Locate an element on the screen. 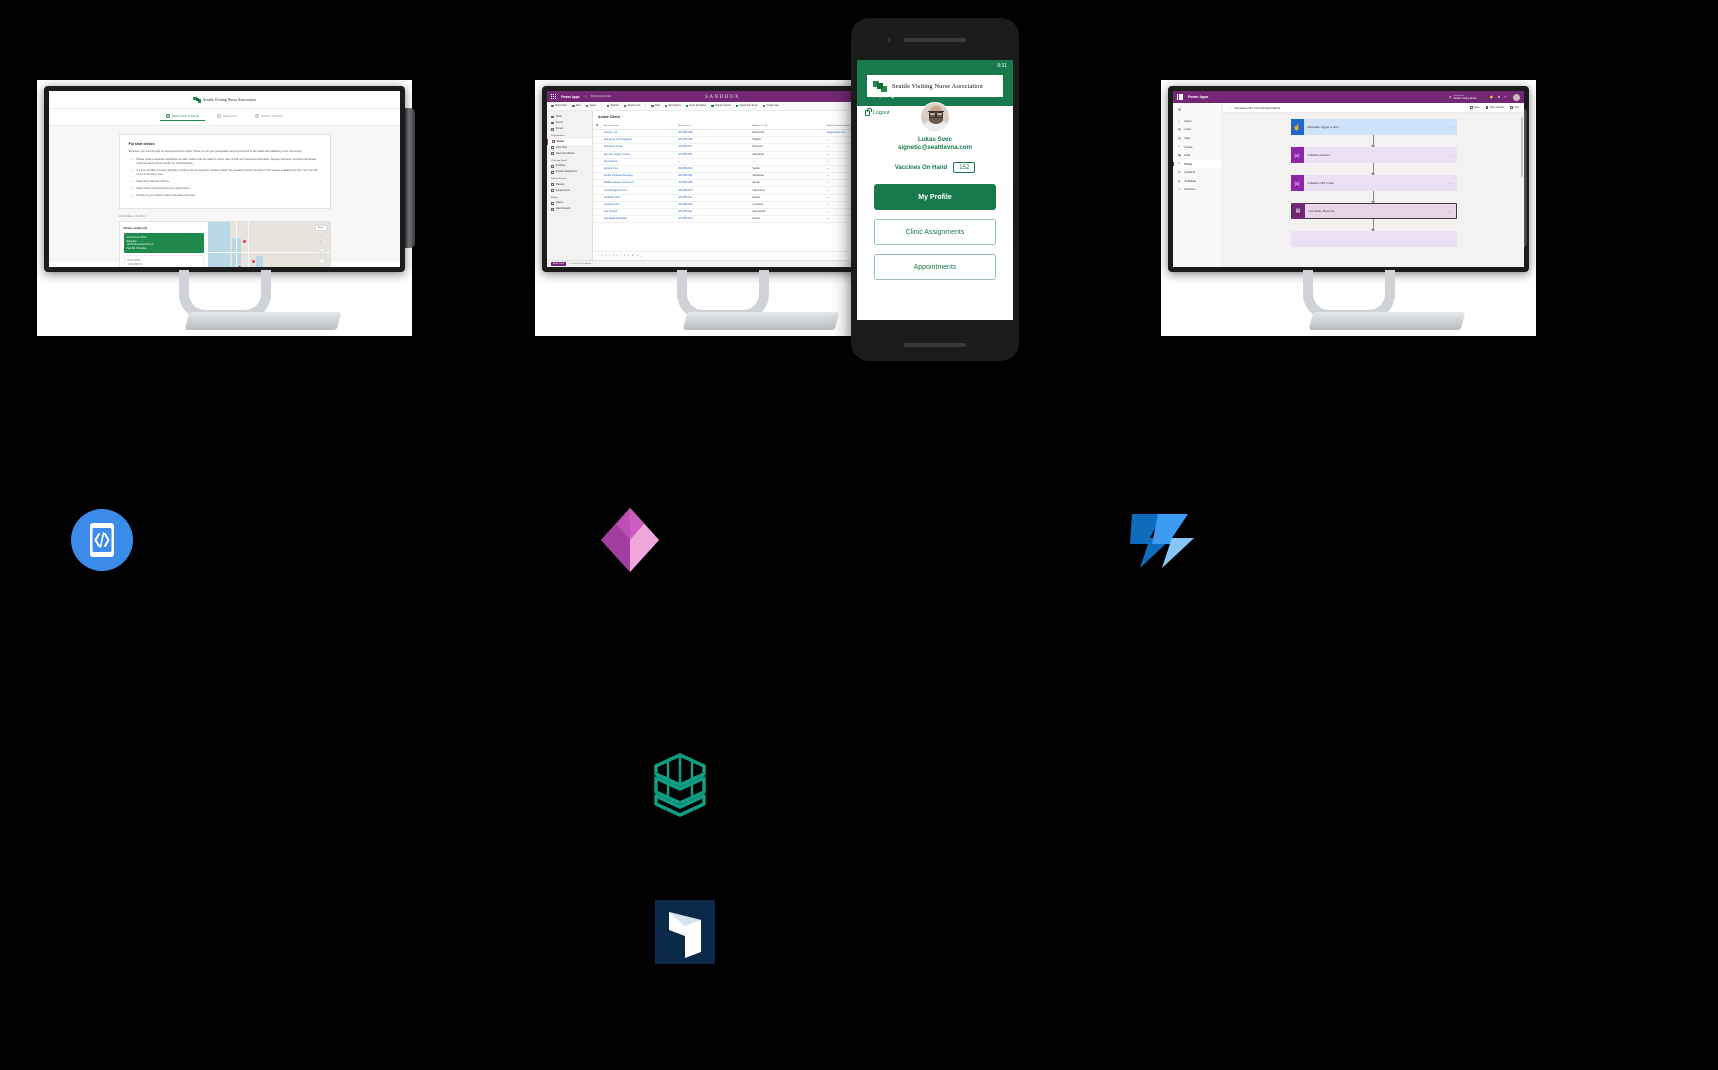  cell-account-name: Lee Management LLC is located at coordinates (638, 190).